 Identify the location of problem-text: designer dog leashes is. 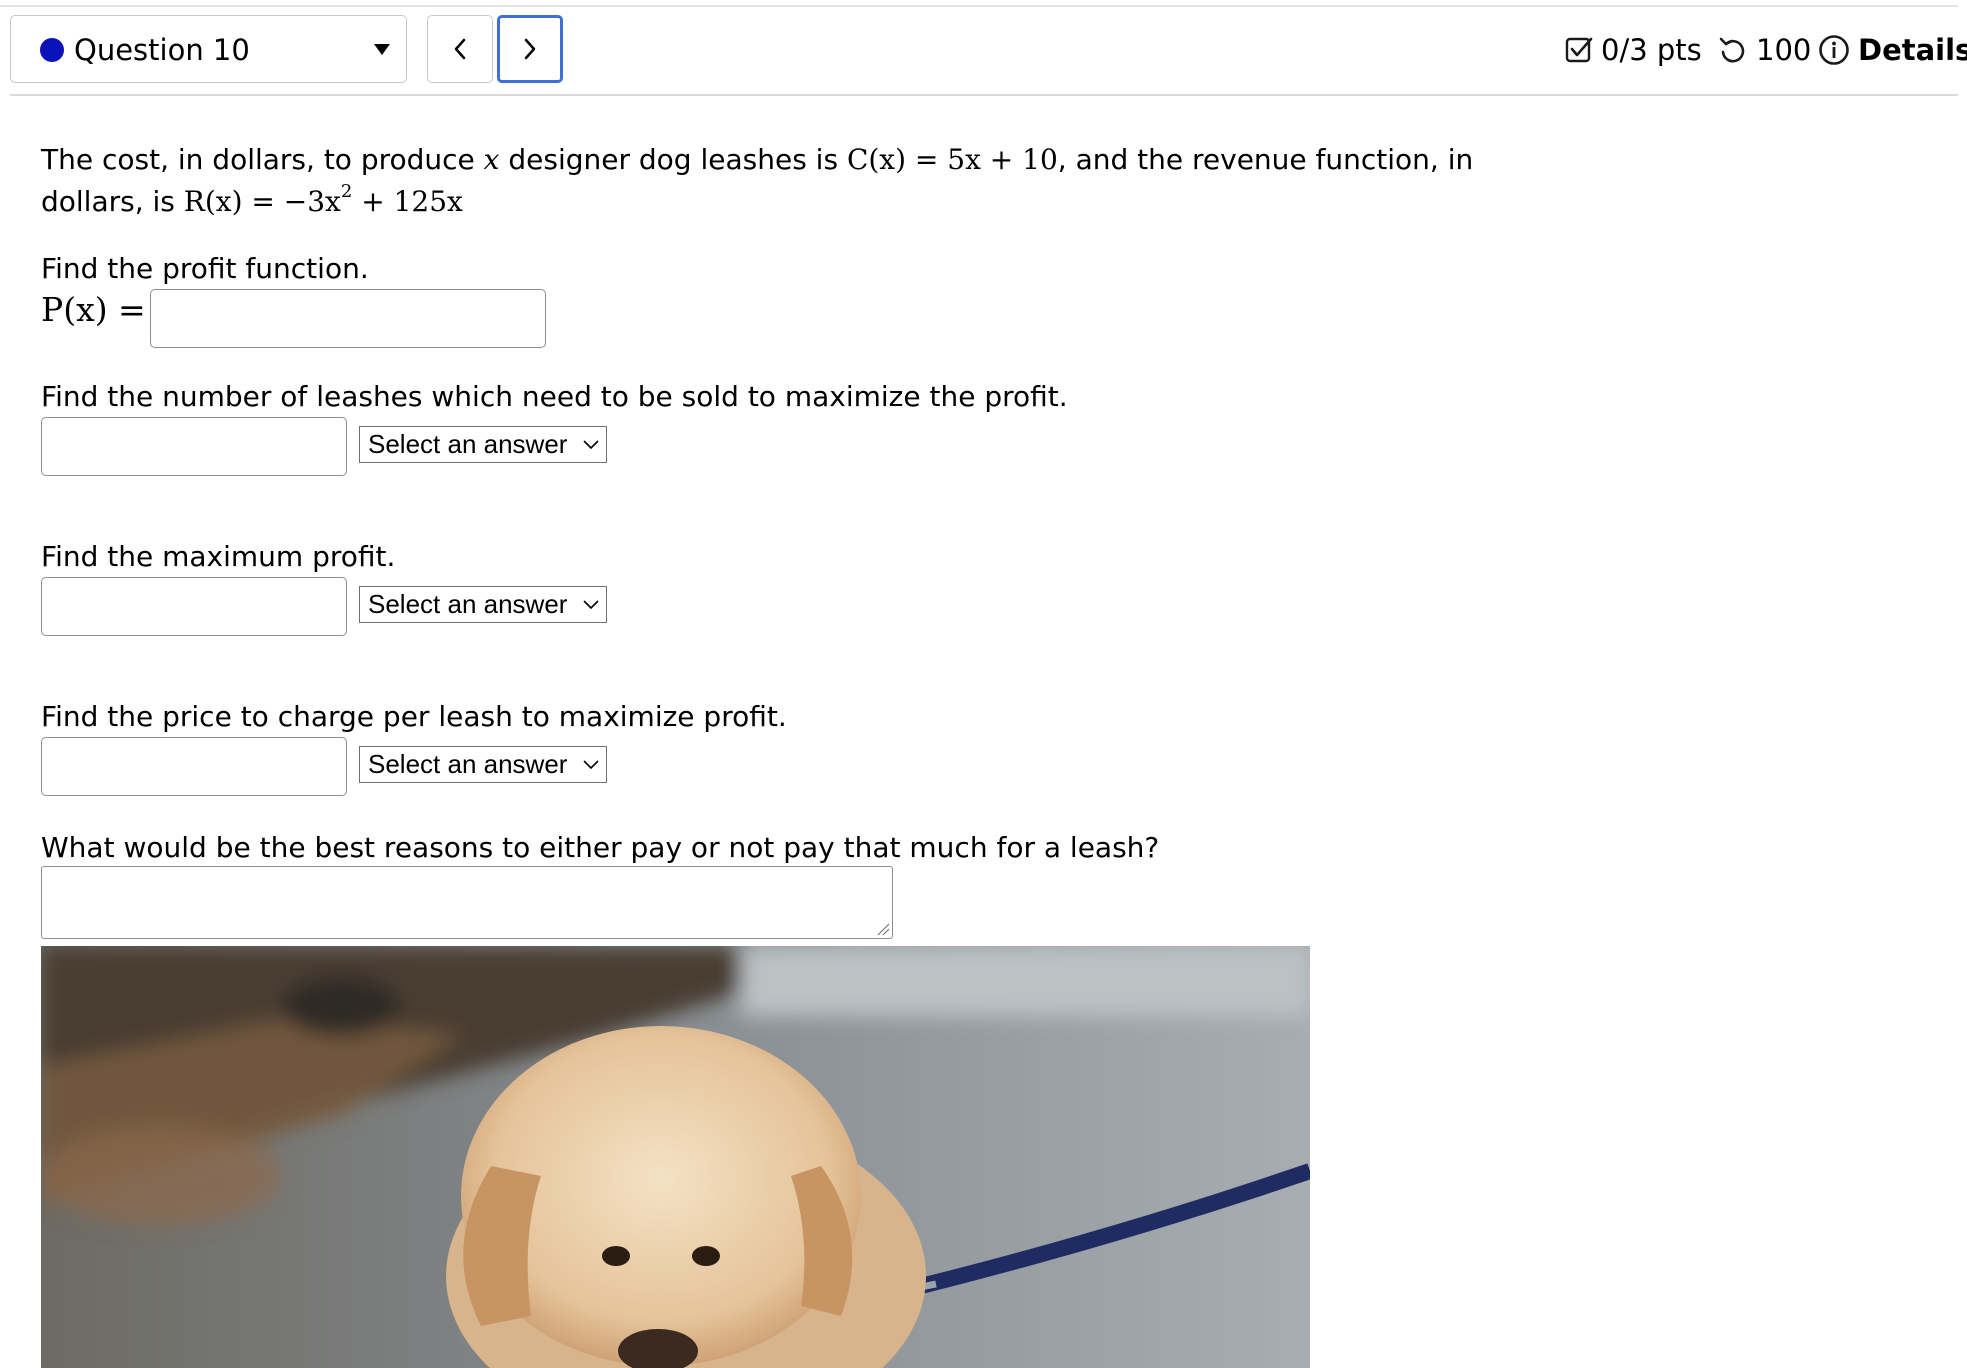
(673, 159).